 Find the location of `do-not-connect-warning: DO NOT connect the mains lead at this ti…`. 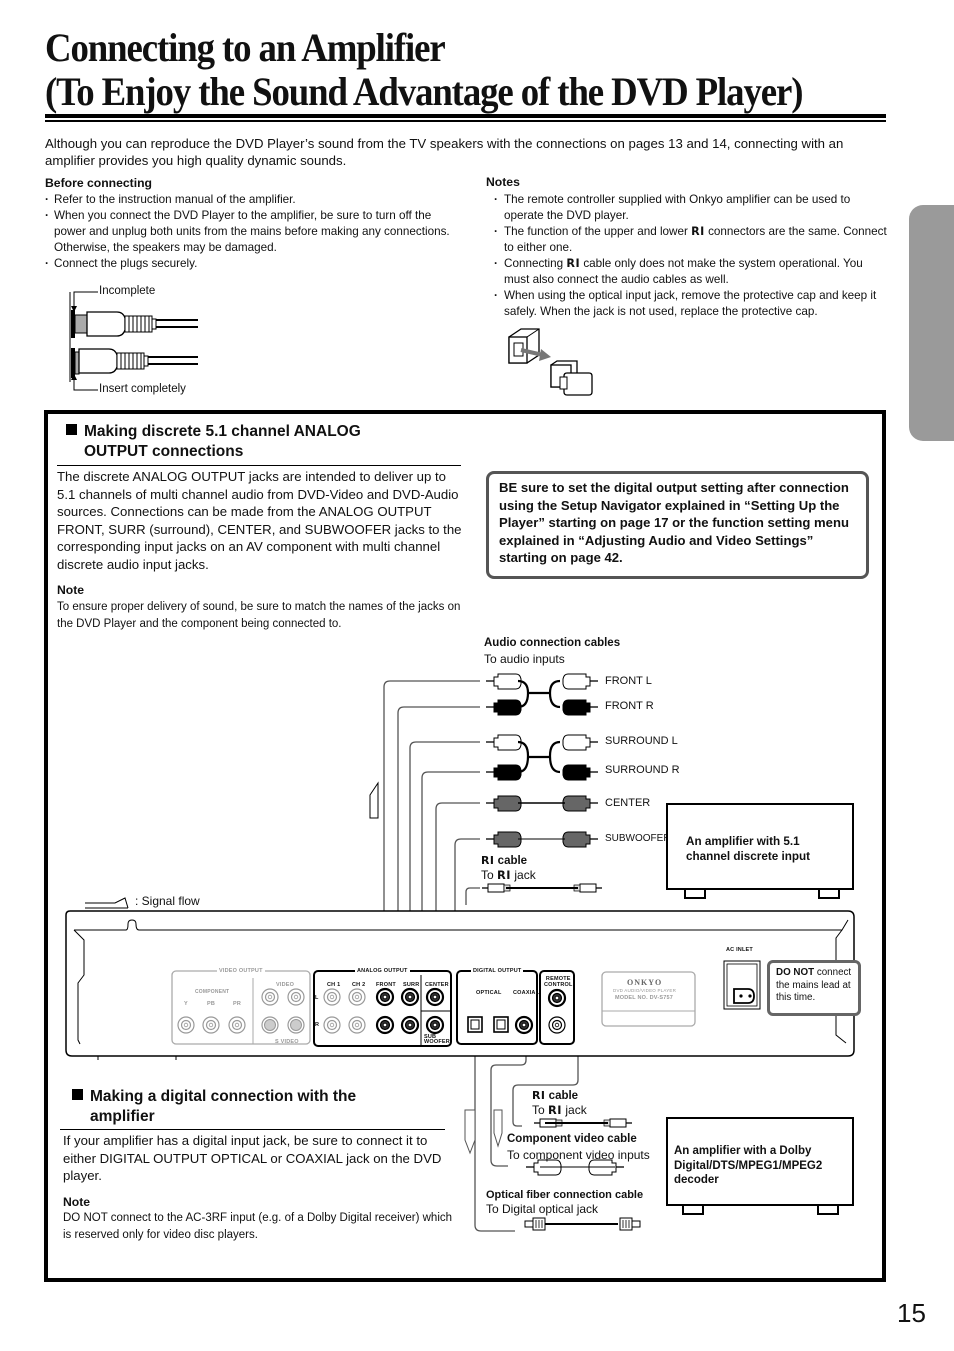

do-not-connect-warning: DO NOT connect the mains lead at this ti… is located at coordinates (814, 988).